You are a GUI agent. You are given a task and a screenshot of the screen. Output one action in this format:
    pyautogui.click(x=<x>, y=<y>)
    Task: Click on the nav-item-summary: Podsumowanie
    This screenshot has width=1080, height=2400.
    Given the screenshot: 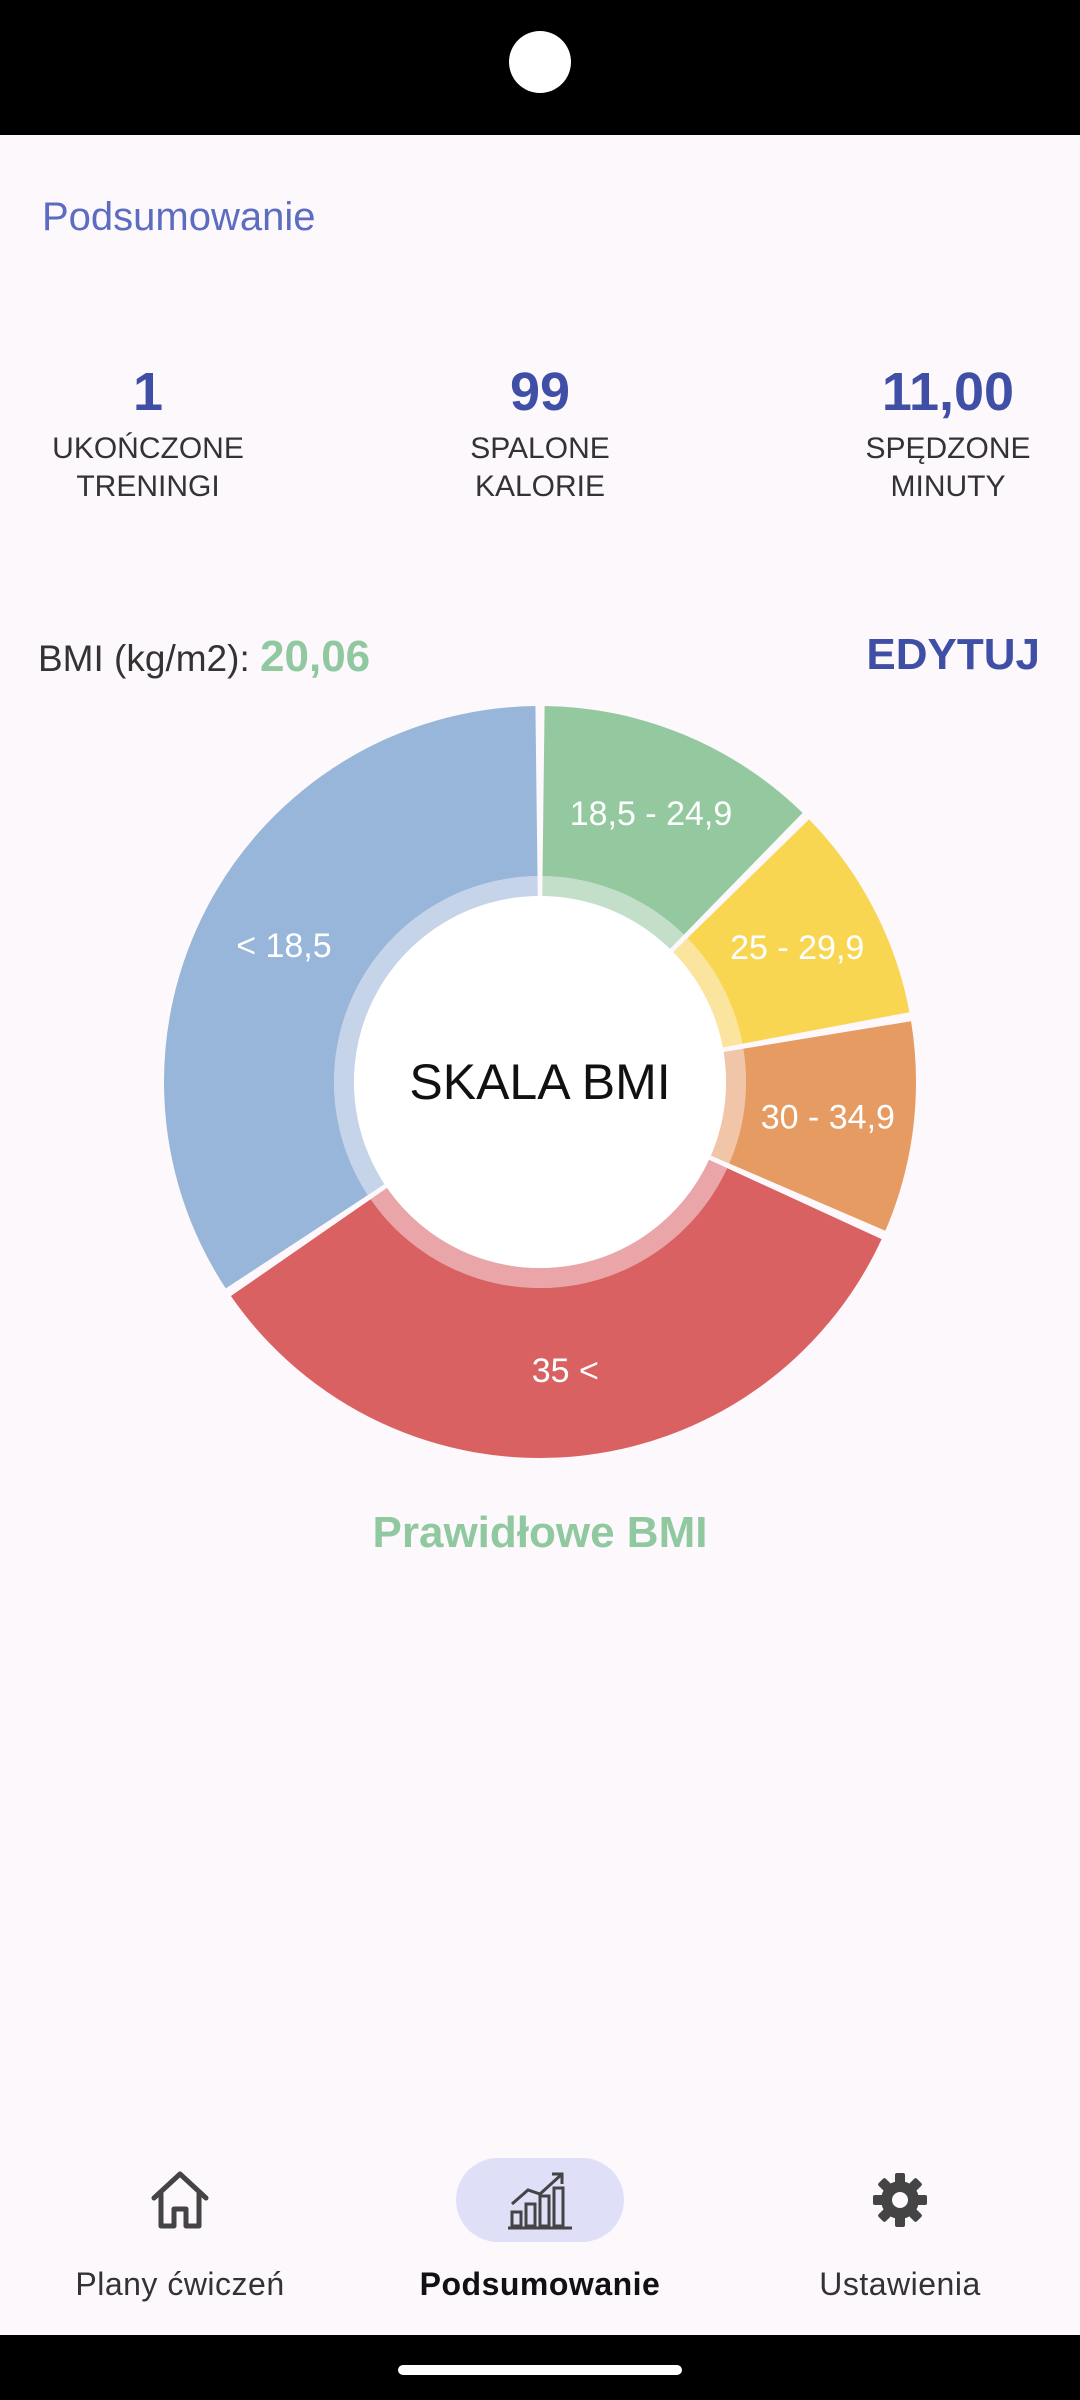 What is the action you would take?
    pyautogui.click(x=540, y=2232)
    